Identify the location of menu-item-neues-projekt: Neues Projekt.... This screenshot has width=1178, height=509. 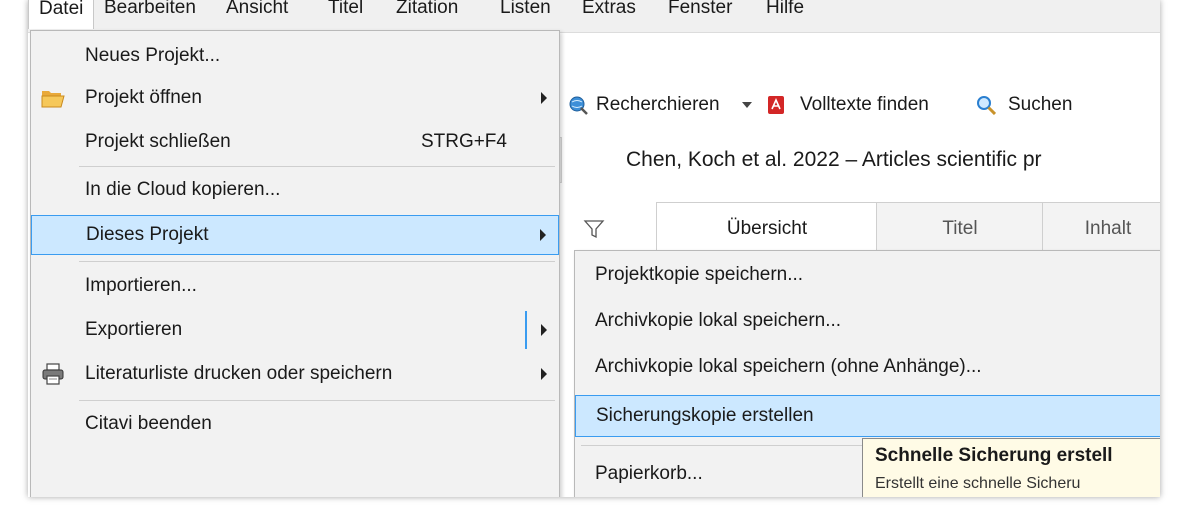
(295, 56).